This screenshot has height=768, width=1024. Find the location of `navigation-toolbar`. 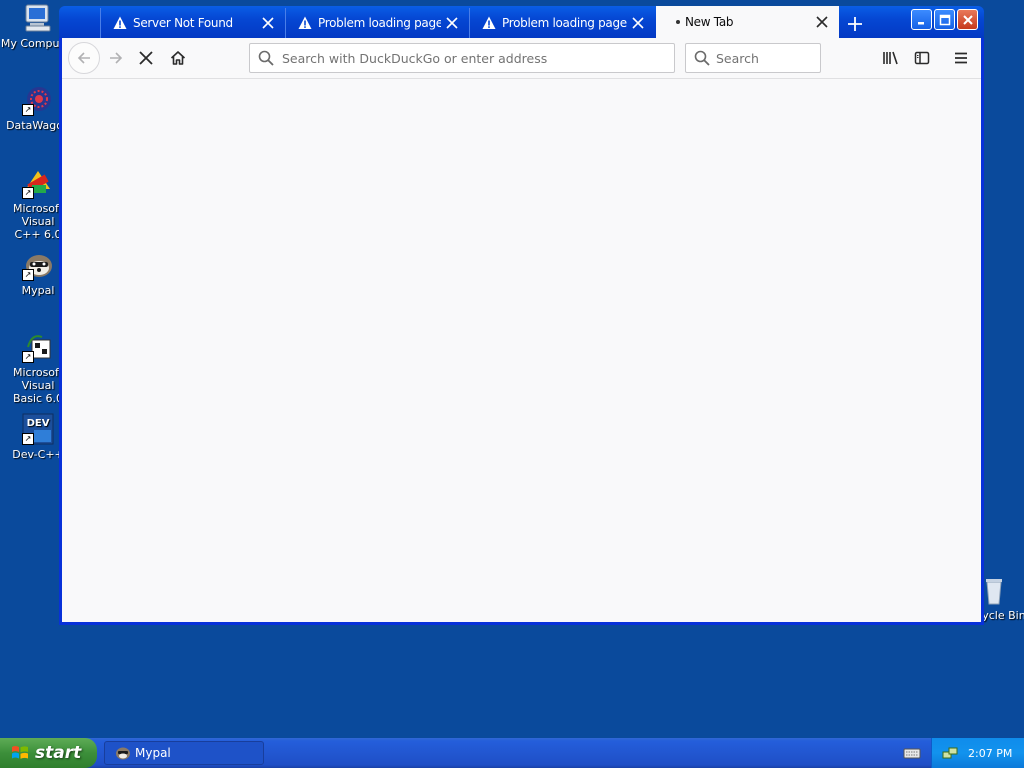

navigation-toolbar is located at coordinates (521, 58).